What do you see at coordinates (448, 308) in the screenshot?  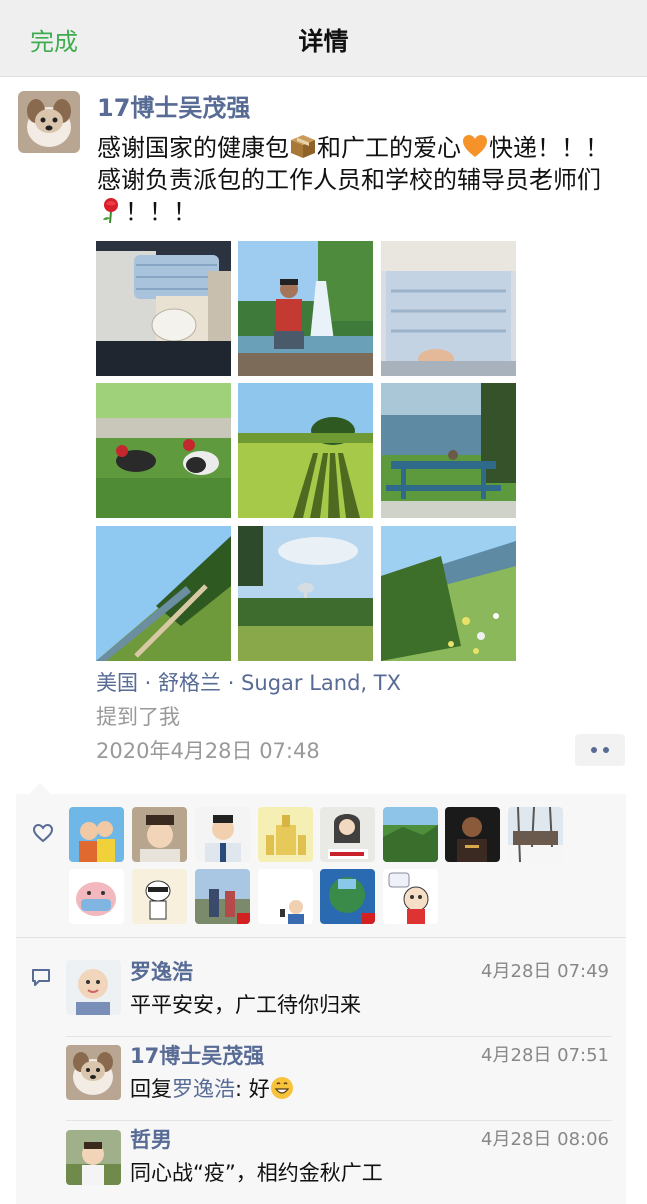 I see `photo-mask-packages` at bounding box center [448, 308].